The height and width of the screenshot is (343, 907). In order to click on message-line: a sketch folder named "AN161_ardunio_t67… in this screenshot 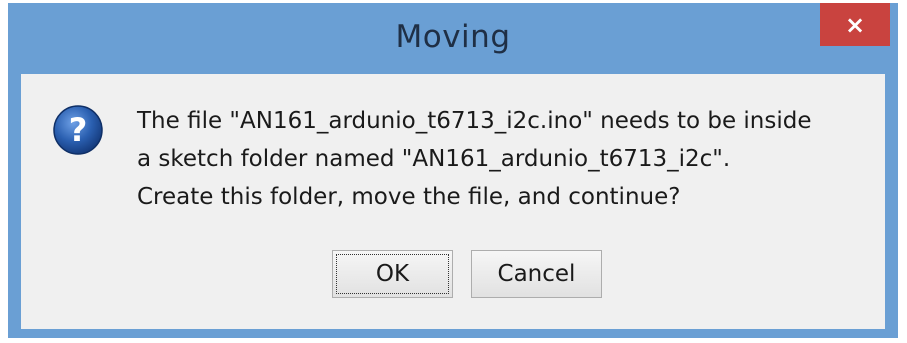, I will do `click(434, 159)`.